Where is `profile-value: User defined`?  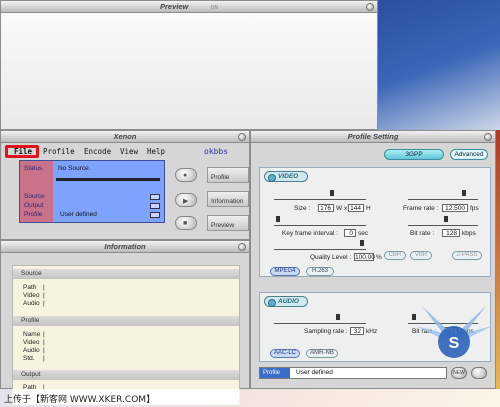
profile-value: User defined is located at coordinates (78, 214).